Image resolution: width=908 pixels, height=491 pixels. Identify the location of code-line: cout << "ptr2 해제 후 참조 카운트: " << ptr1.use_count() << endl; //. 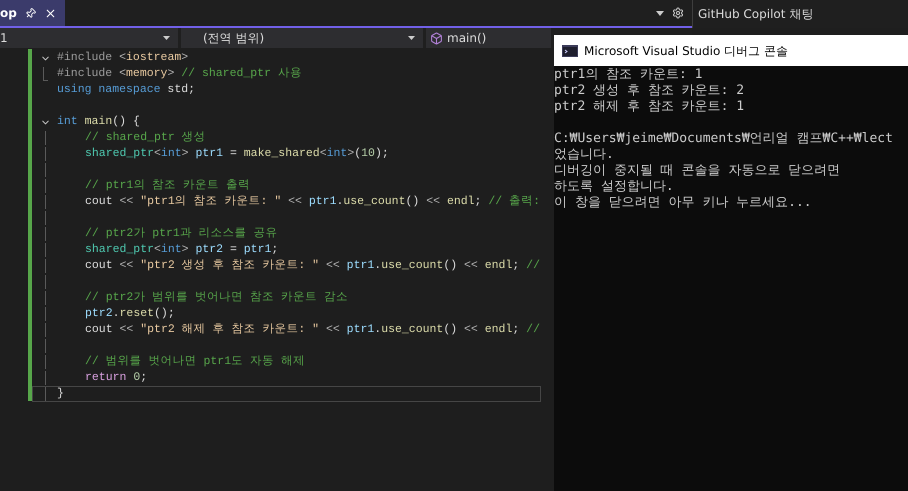
(312, 330).